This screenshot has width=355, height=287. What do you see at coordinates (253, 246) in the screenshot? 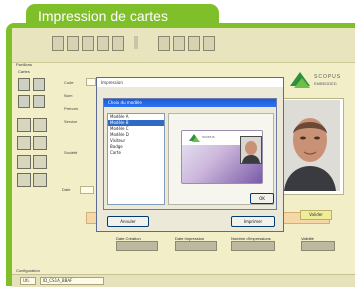
I see `print-count-field` at bounding box center [253, 246].